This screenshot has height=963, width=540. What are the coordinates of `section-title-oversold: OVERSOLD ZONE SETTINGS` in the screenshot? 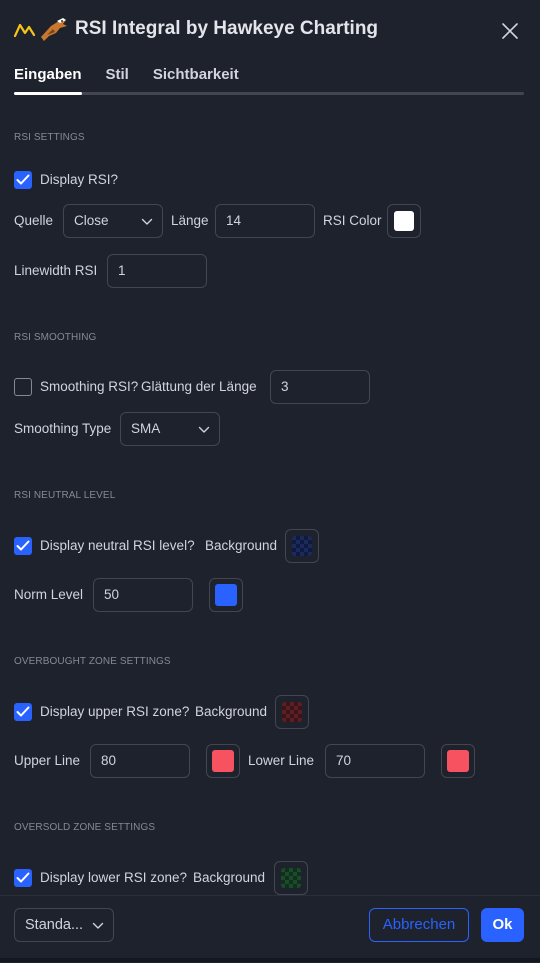 It's located at (85, 827).